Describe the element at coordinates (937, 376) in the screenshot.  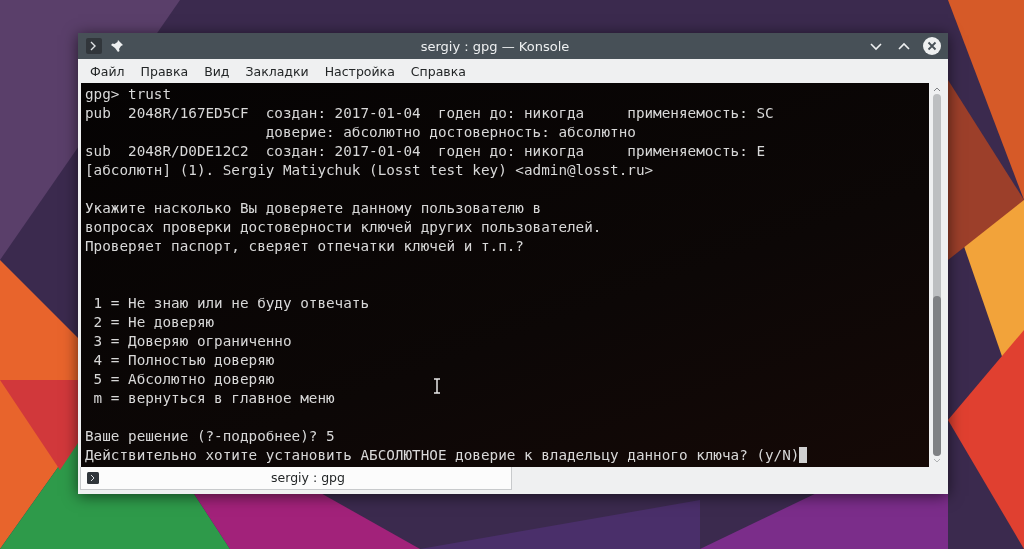
I see `scrollbar-thumb` at that location.